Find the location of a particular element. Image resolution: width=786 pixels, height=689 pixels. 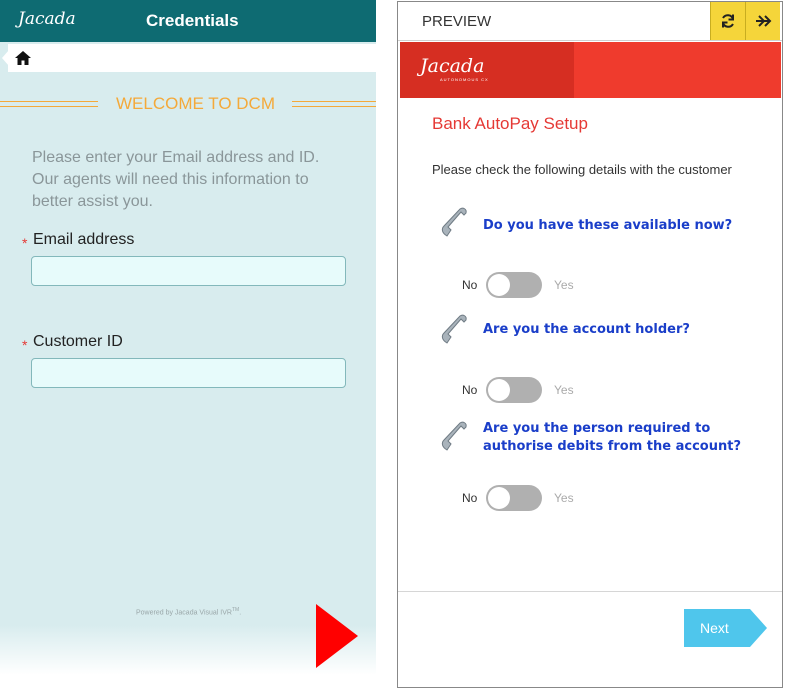

email-input is located at coordinates (188, 271).